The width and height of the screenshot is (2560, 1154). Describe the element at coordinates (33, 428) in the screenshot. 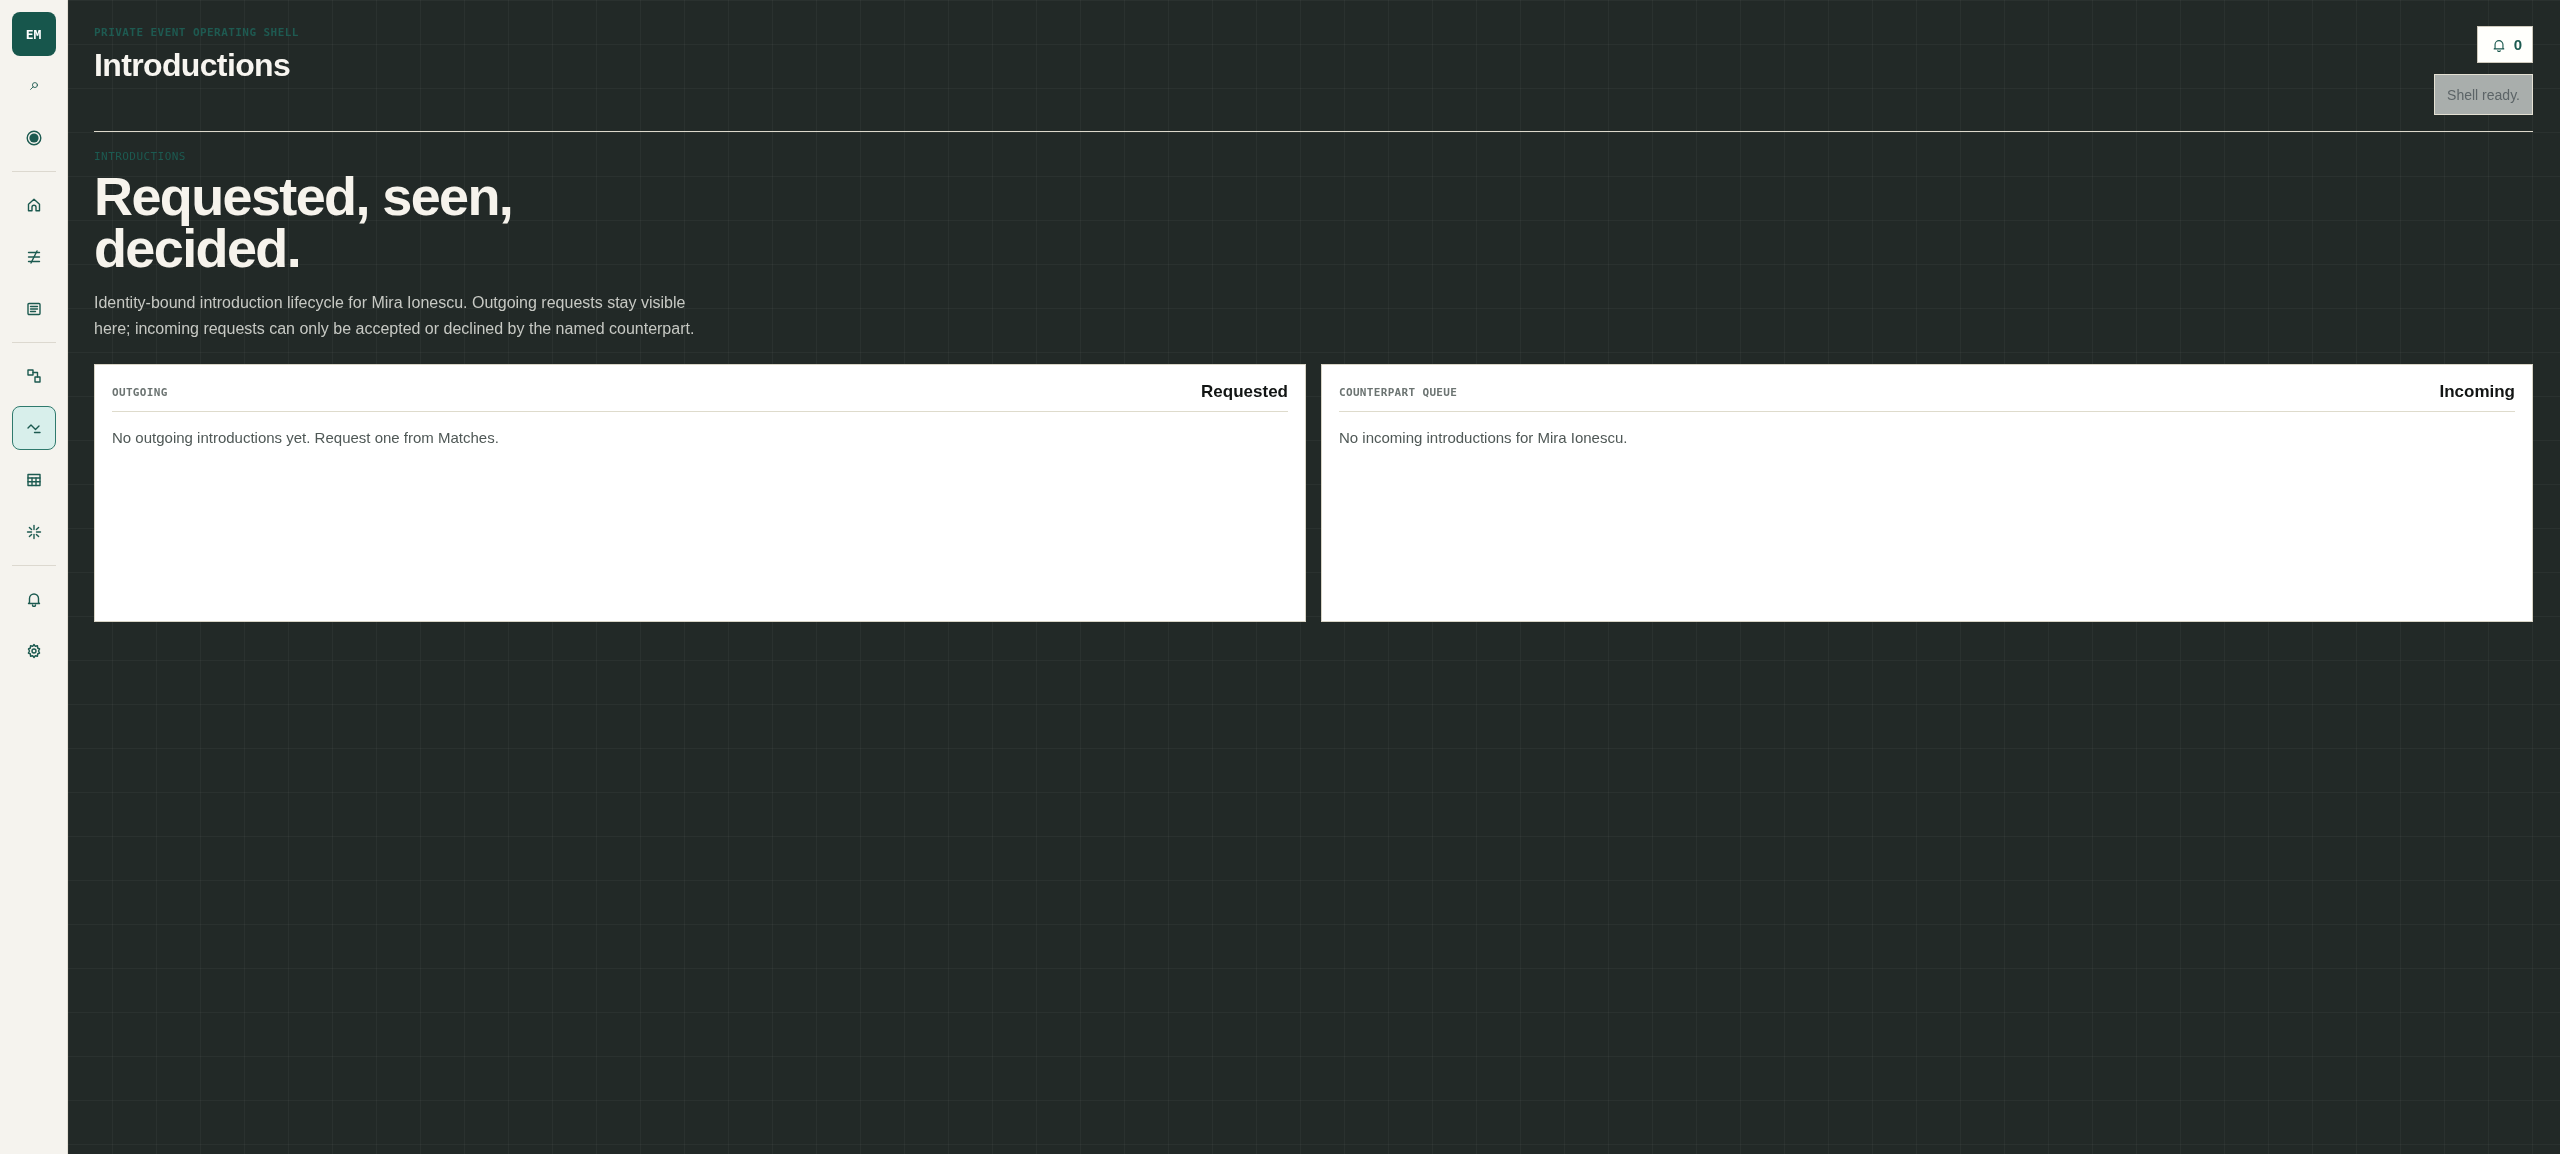

I see `sidebar-nav-button` at that location.